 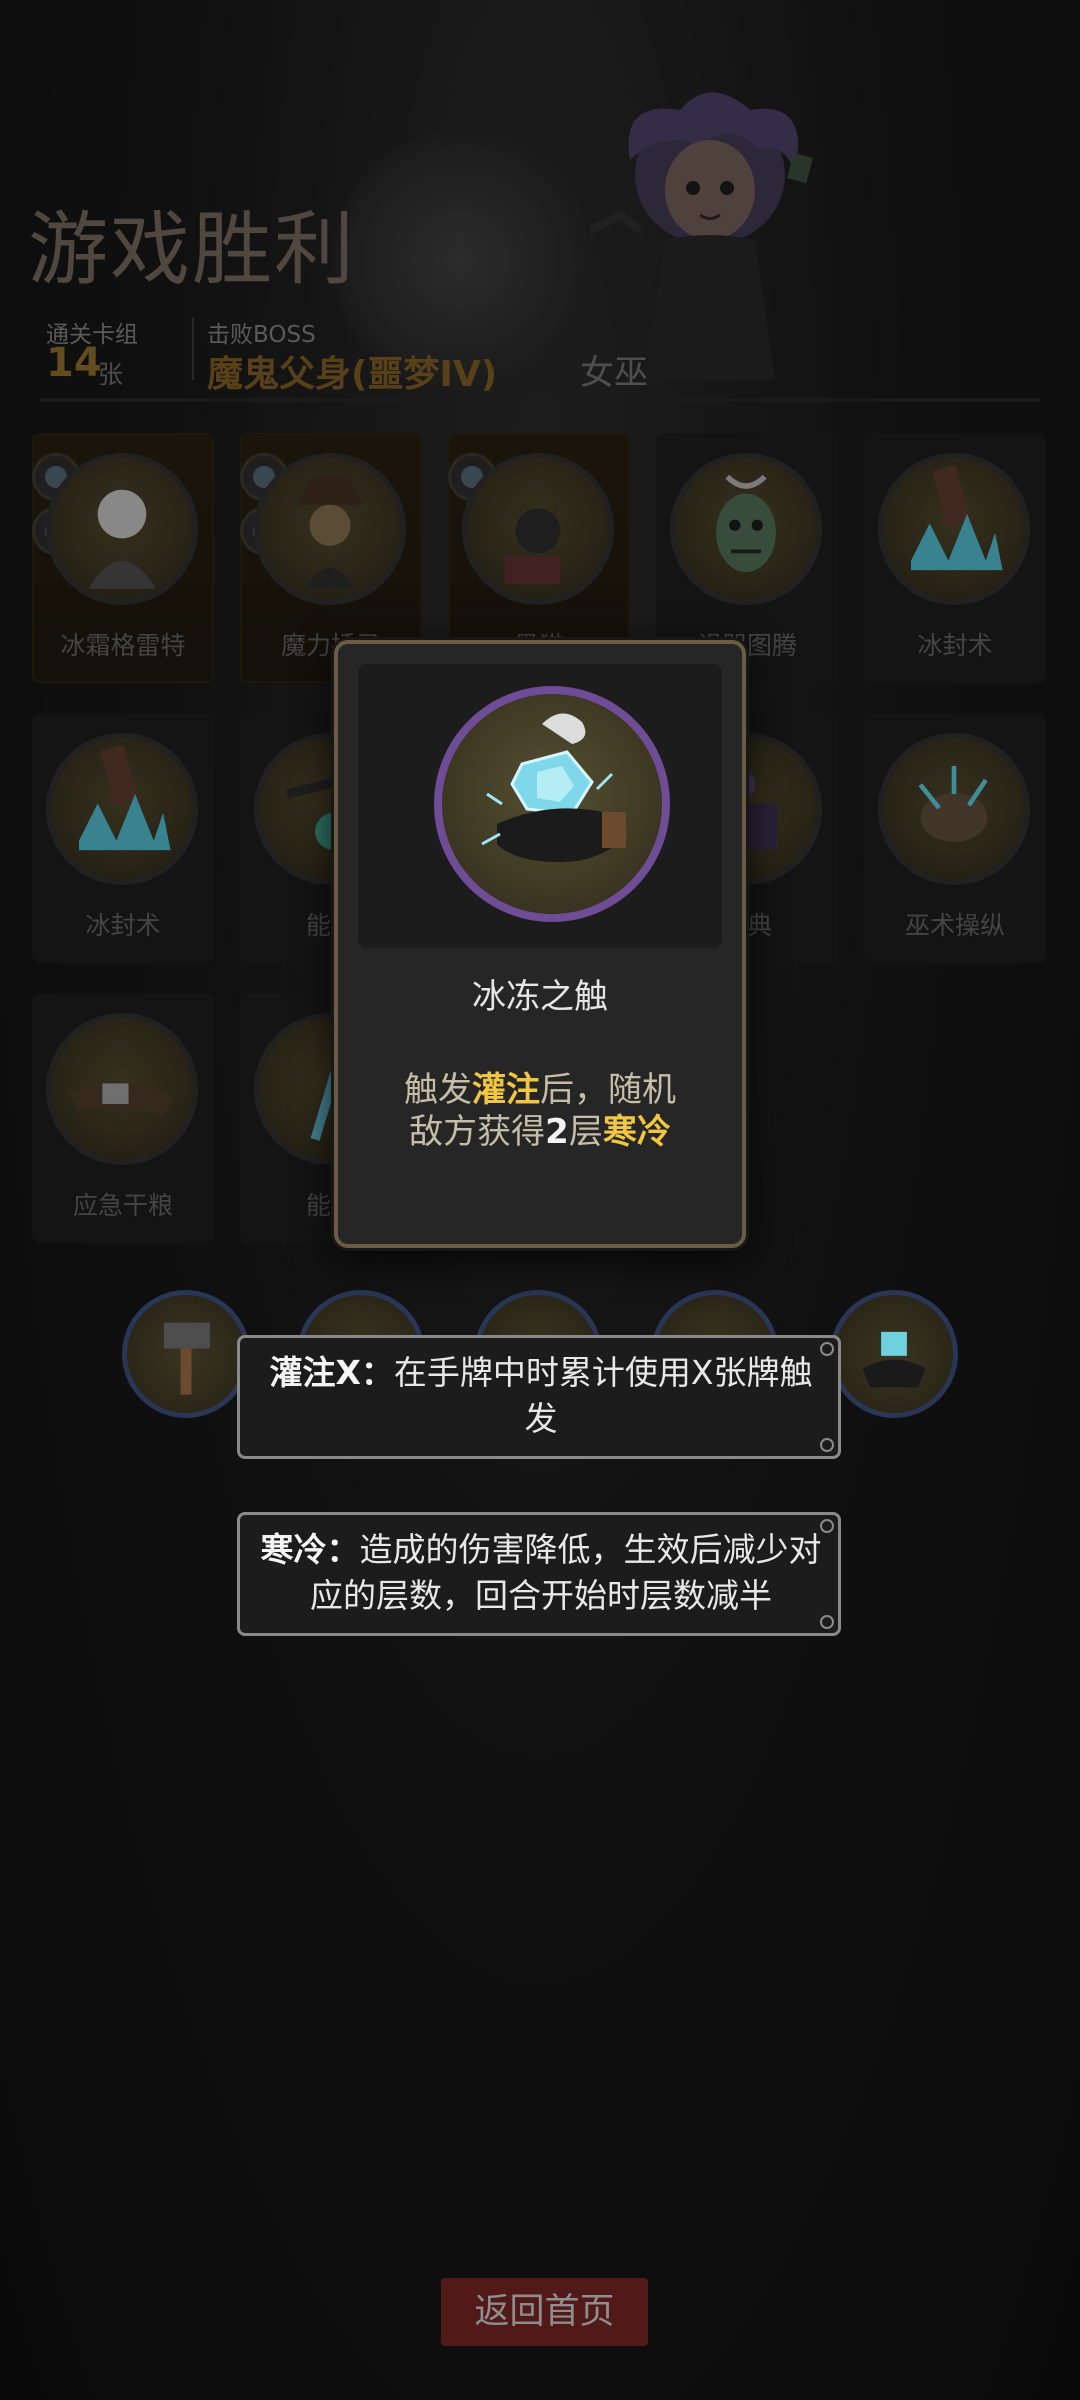 I want to click on card-detail-popup: 冰冻之触 触发灌注后，随机 敌方获得2层寒冷, so click(x=540, y=944).